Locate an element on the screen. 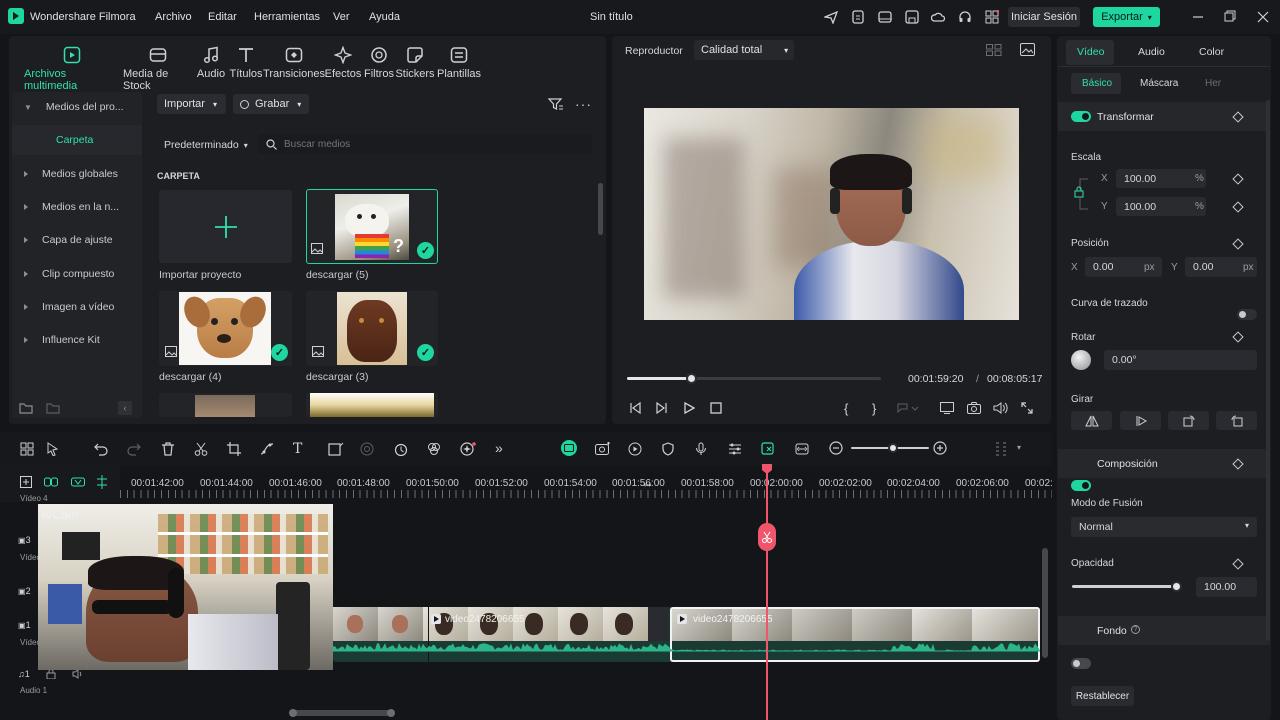  scale-y-input: 100.00 is located at coordinates (1161, 206).